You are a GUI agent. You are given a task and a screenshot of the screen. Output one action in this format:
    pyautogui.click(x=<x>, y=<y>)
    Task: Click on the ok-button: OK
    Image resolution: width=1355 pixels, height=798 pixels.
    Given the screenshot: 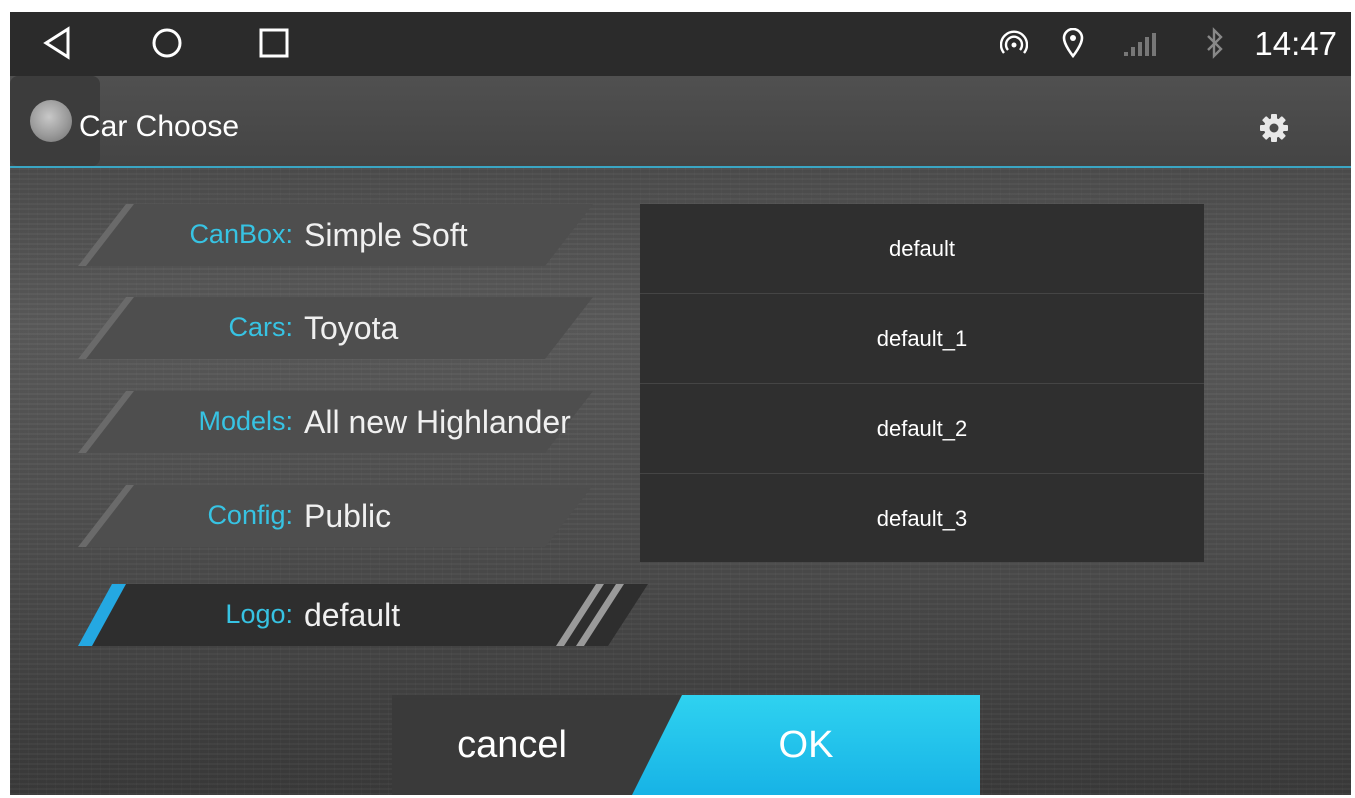 What is the action you would take?
    pyautogui.click(x=806, y=745)
    